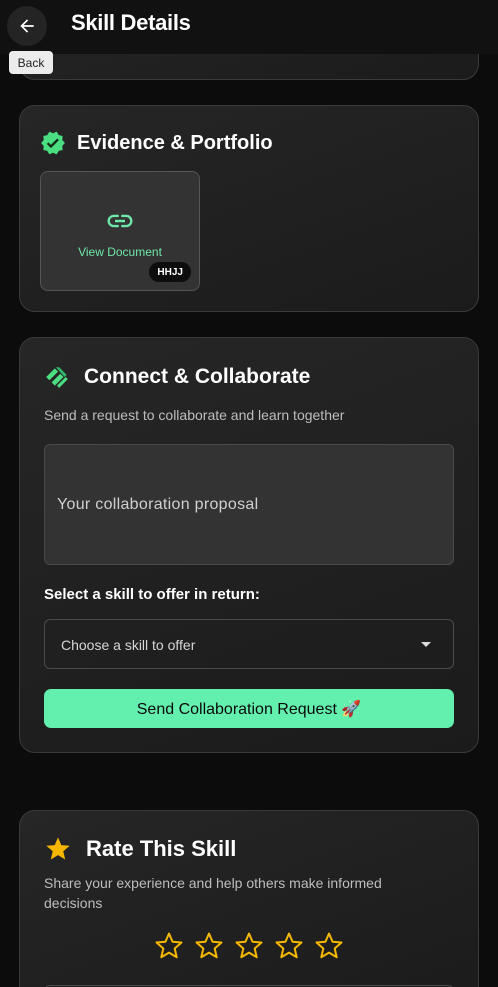 The height and width of the screenshot is (987, 498). I want to click on rate-header: Rate This Skill, so click(140, 849).